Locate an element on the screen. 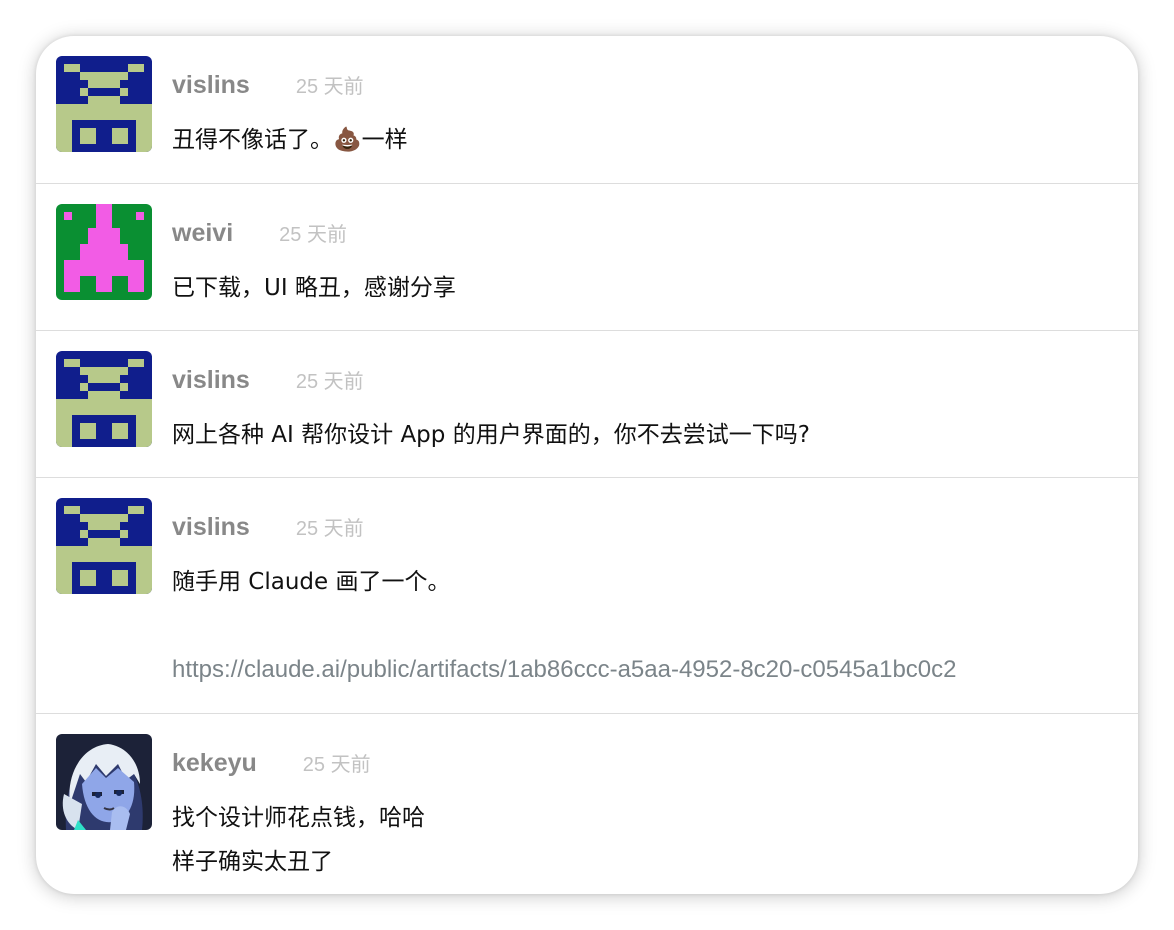 The height and width of the screenshot is (930, 1174). anime-character-avatar-icon is located at coordinates (104, 782).